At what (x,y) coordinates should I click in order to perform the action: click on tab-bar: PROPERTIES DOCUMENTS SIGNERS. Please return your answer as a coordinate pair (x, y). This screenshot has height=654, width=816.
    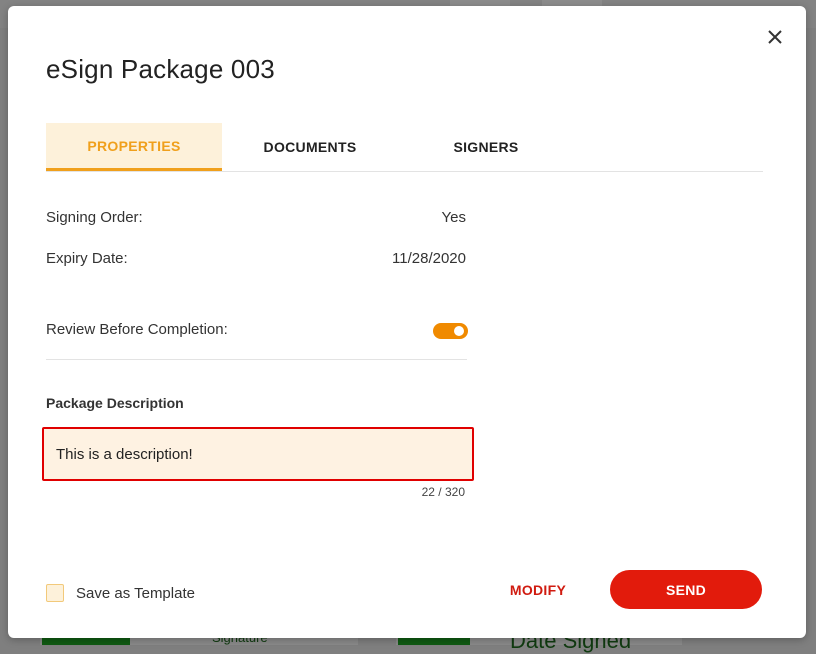
    Looking at the image, I should click on (404, 147).